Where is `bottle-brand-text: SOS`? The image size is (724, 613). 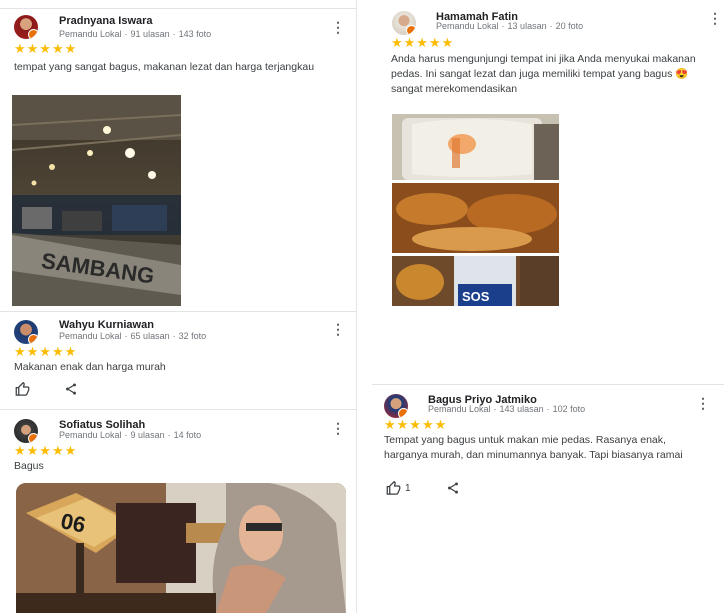
bottle-brand-text: SOS is located at coordinates (476, 296).